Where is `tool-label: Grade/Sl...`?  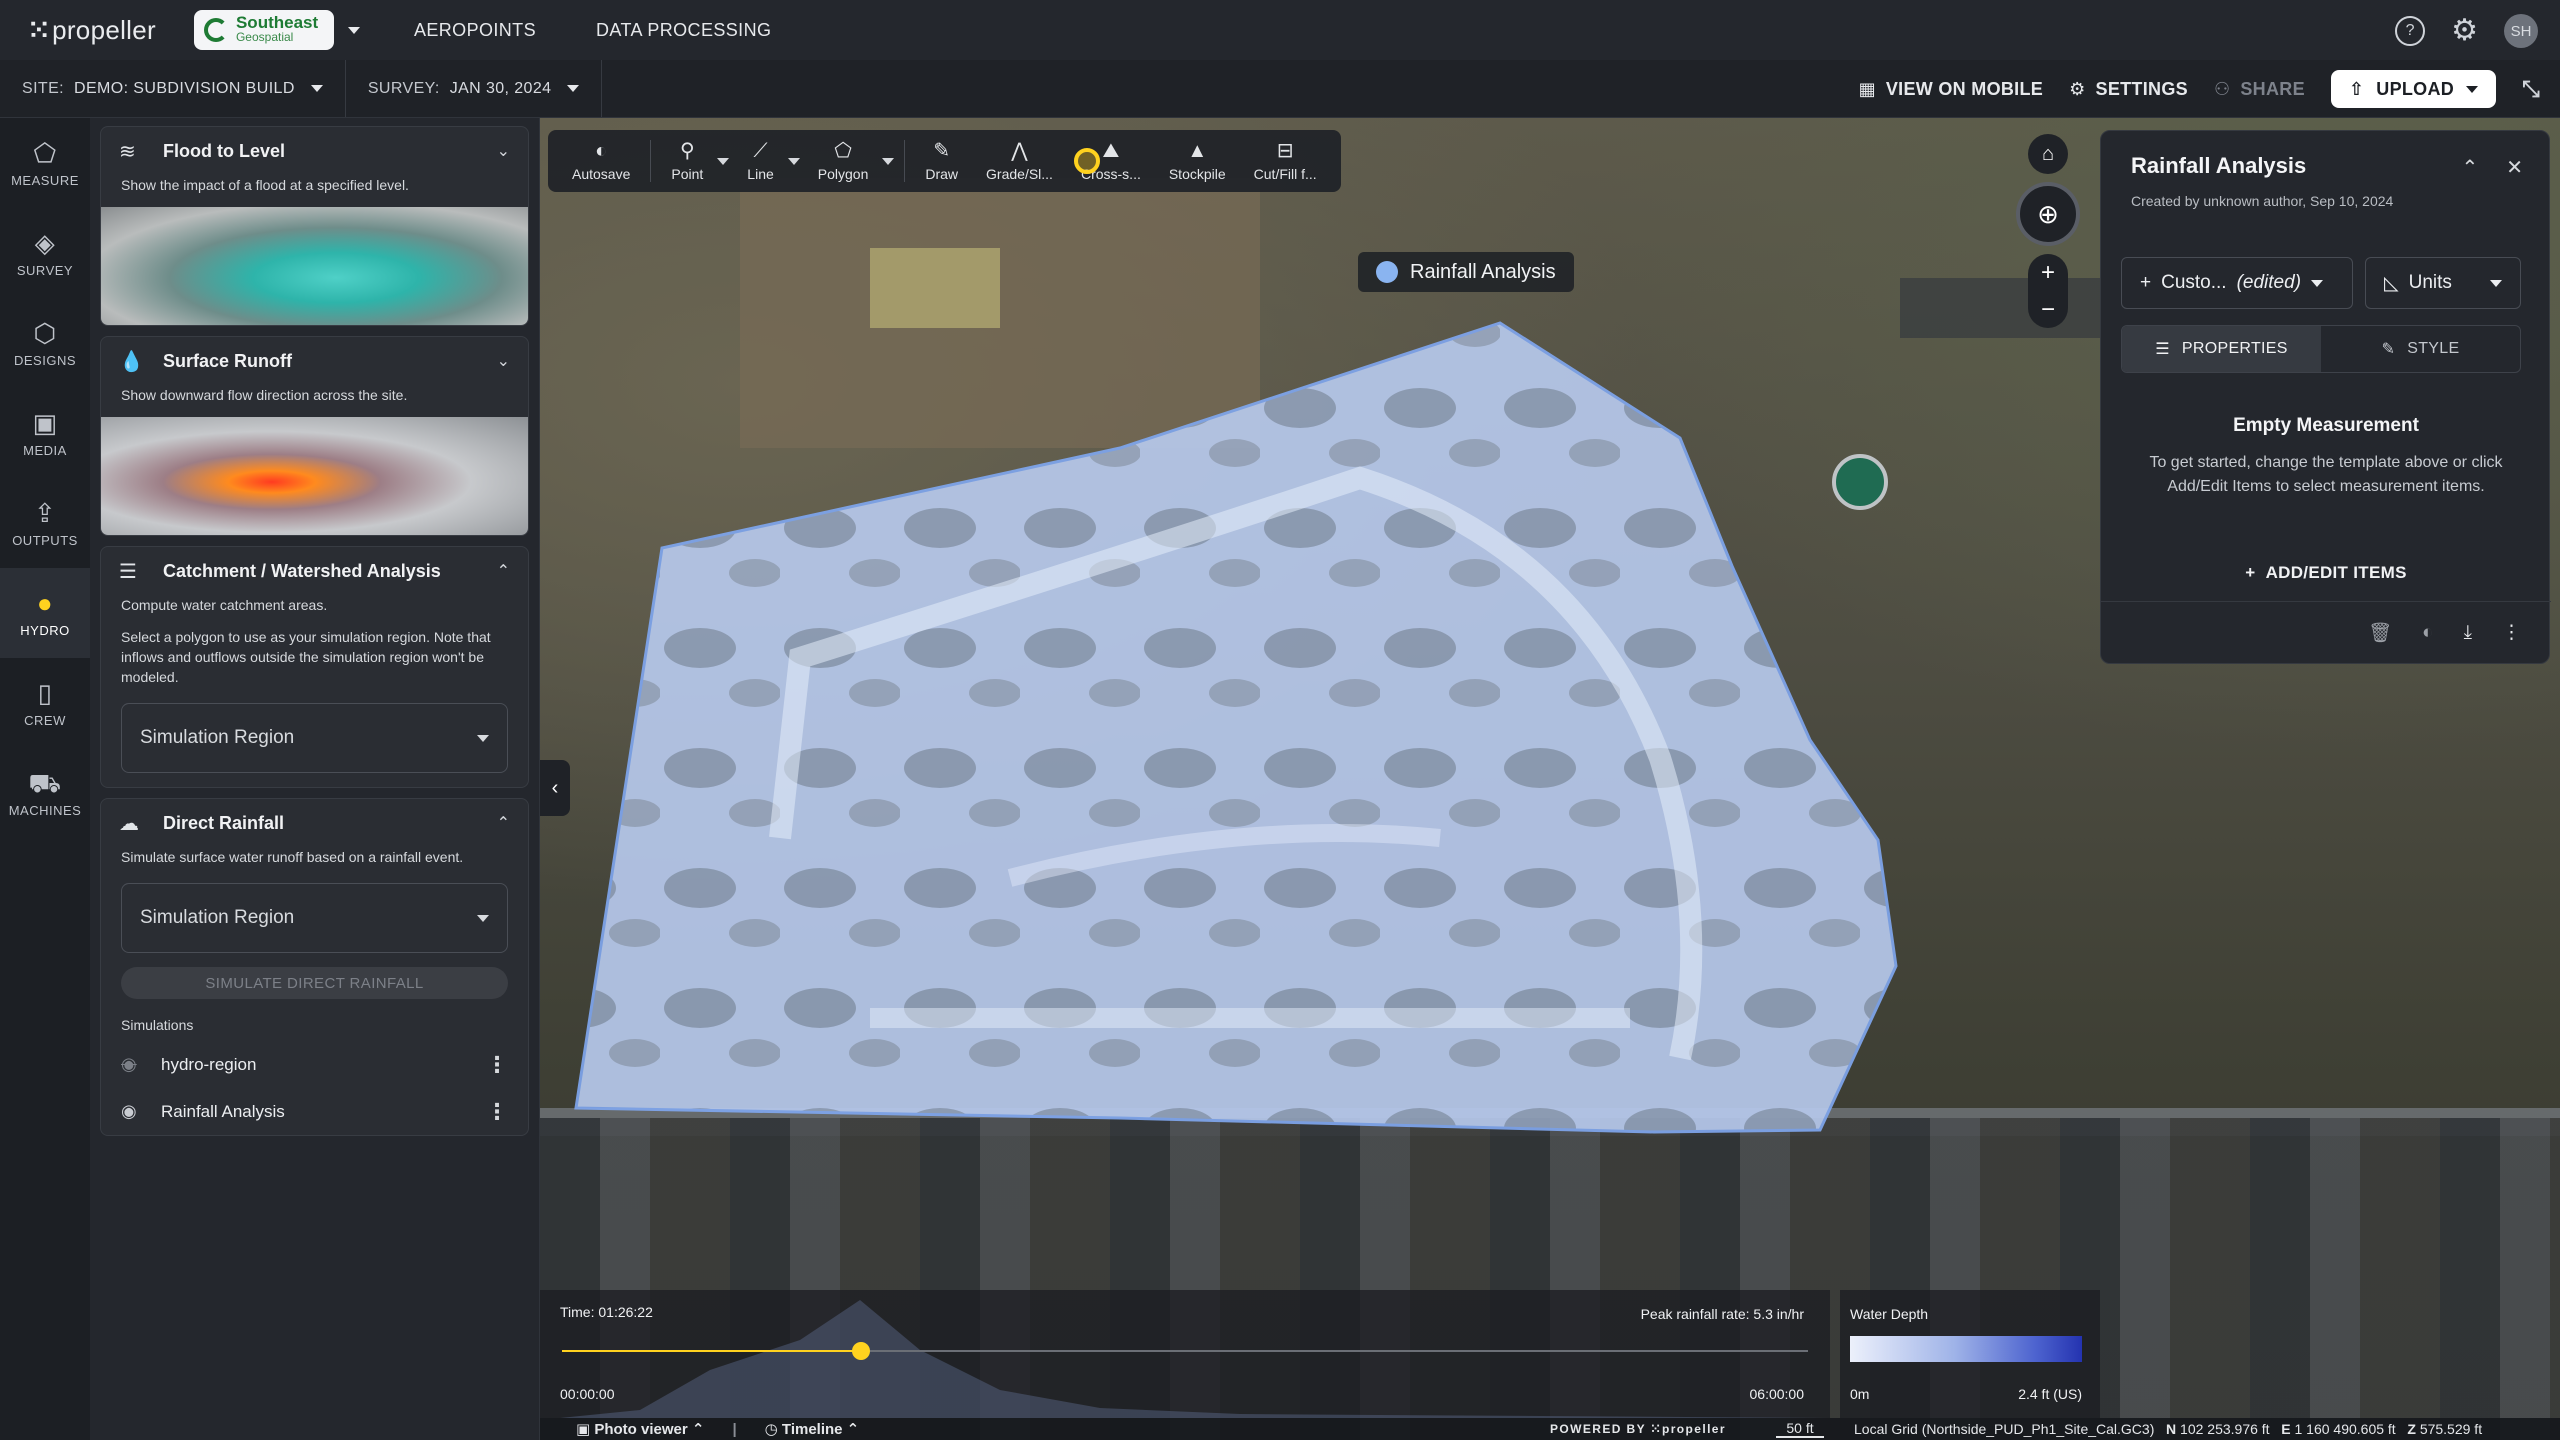 tool-label: Grade/Sl... is located at coordinates (1019, 174).